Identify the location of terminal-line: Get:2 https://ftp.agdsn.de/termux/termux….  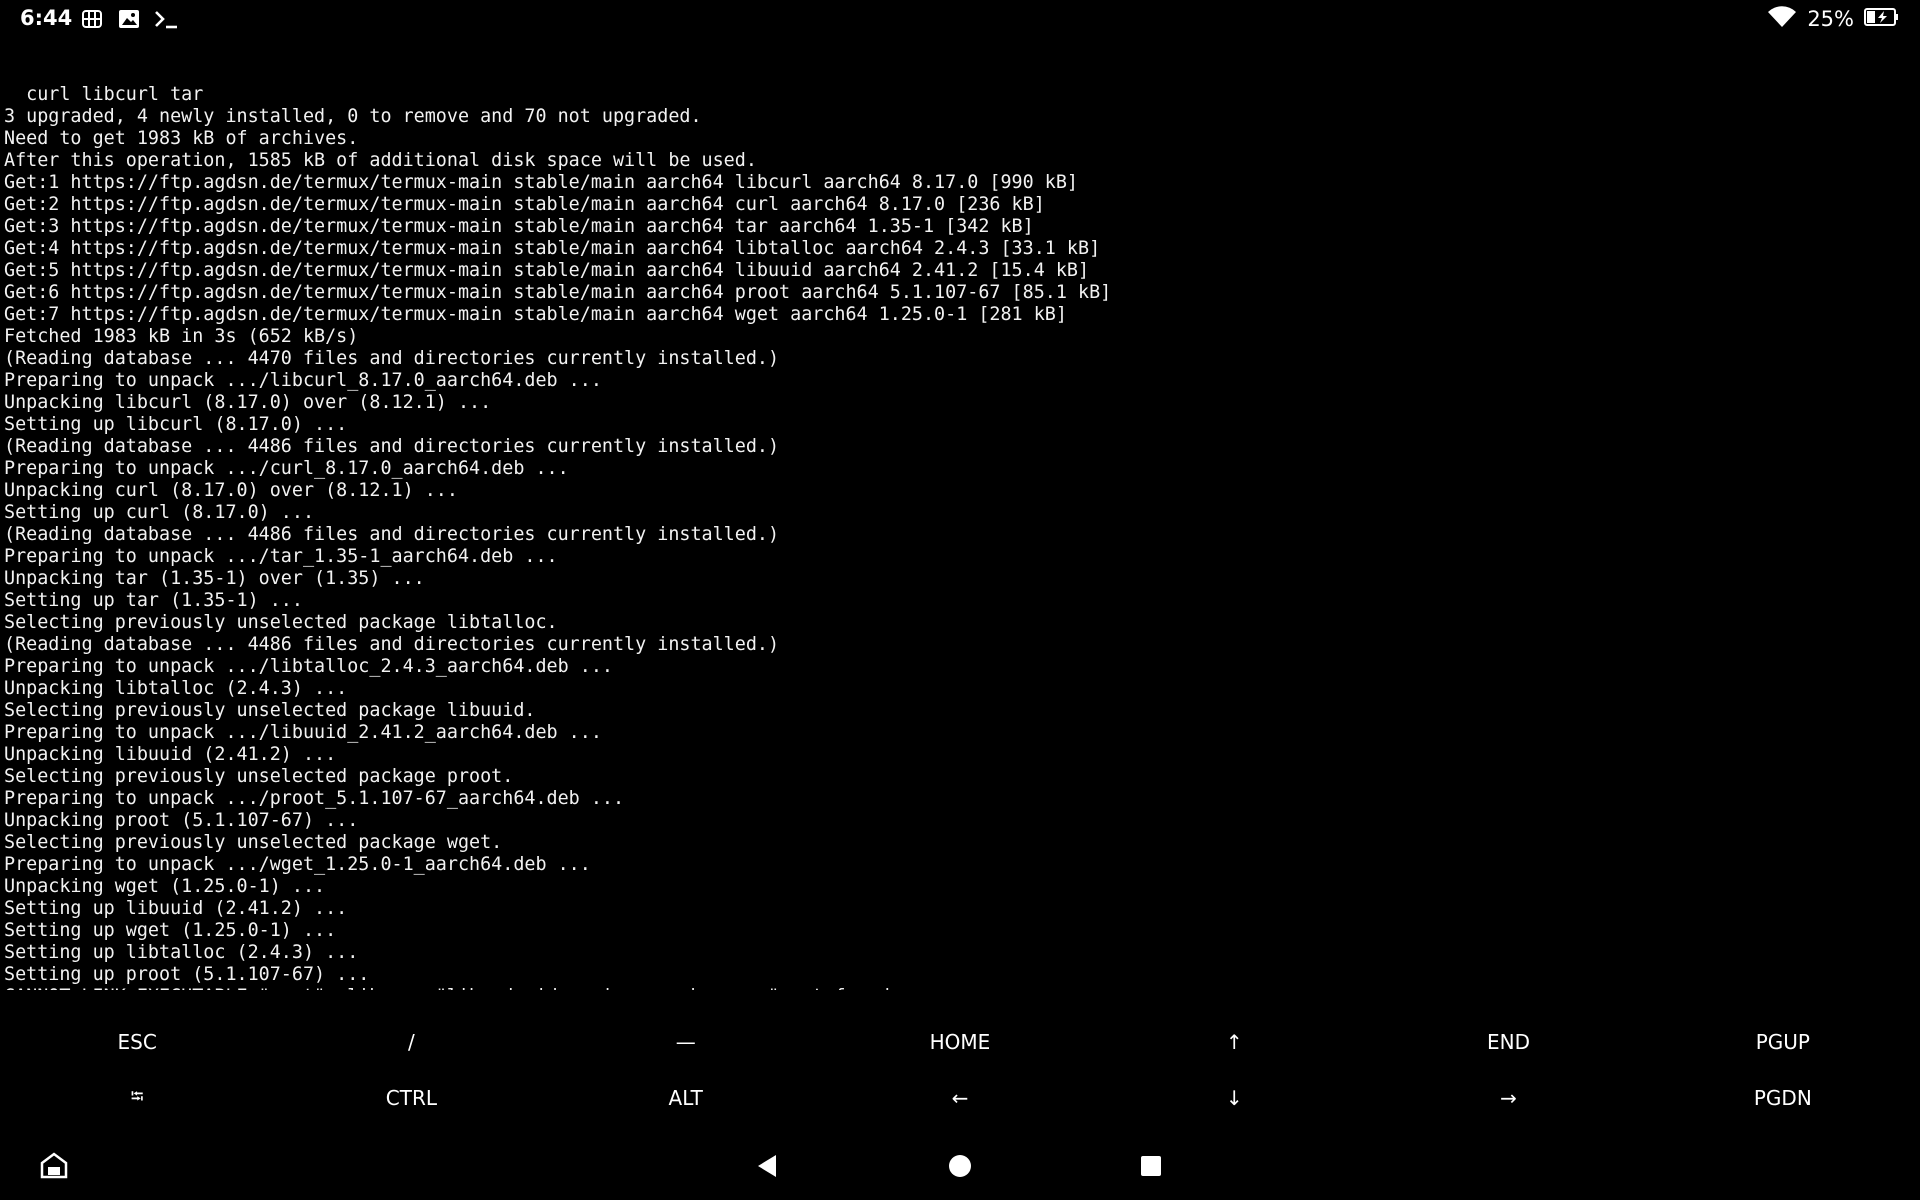
(524, 204).